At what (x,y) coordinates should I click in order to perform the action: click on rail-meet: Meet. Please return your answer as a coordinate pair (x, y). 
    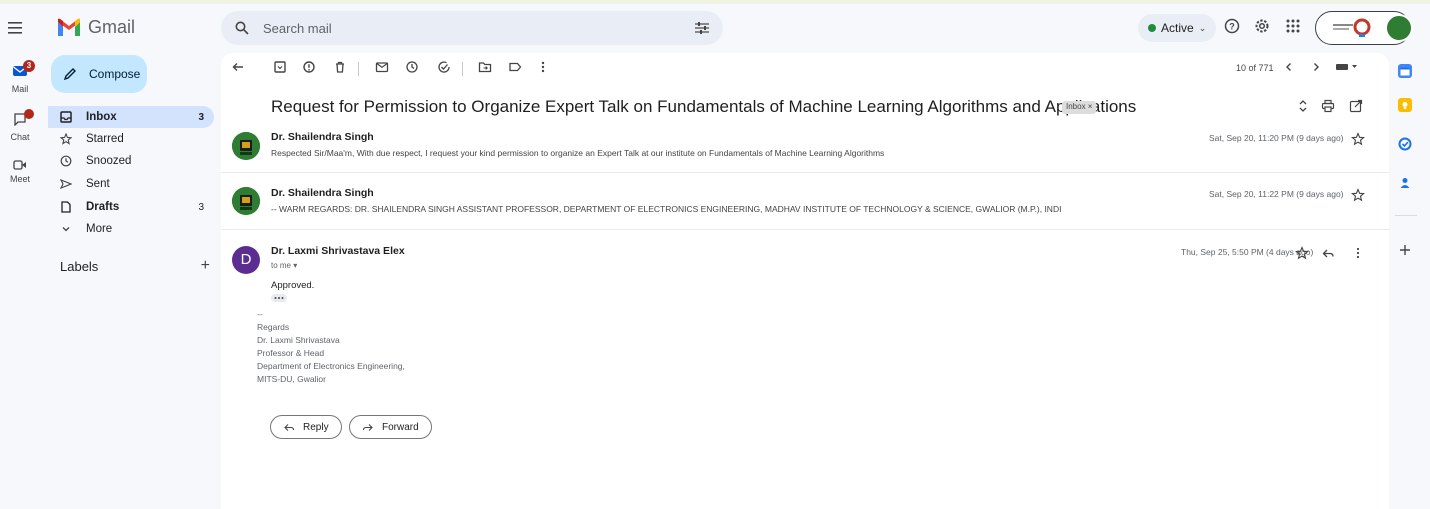
    Looking at the image, I should click on (20, 170).